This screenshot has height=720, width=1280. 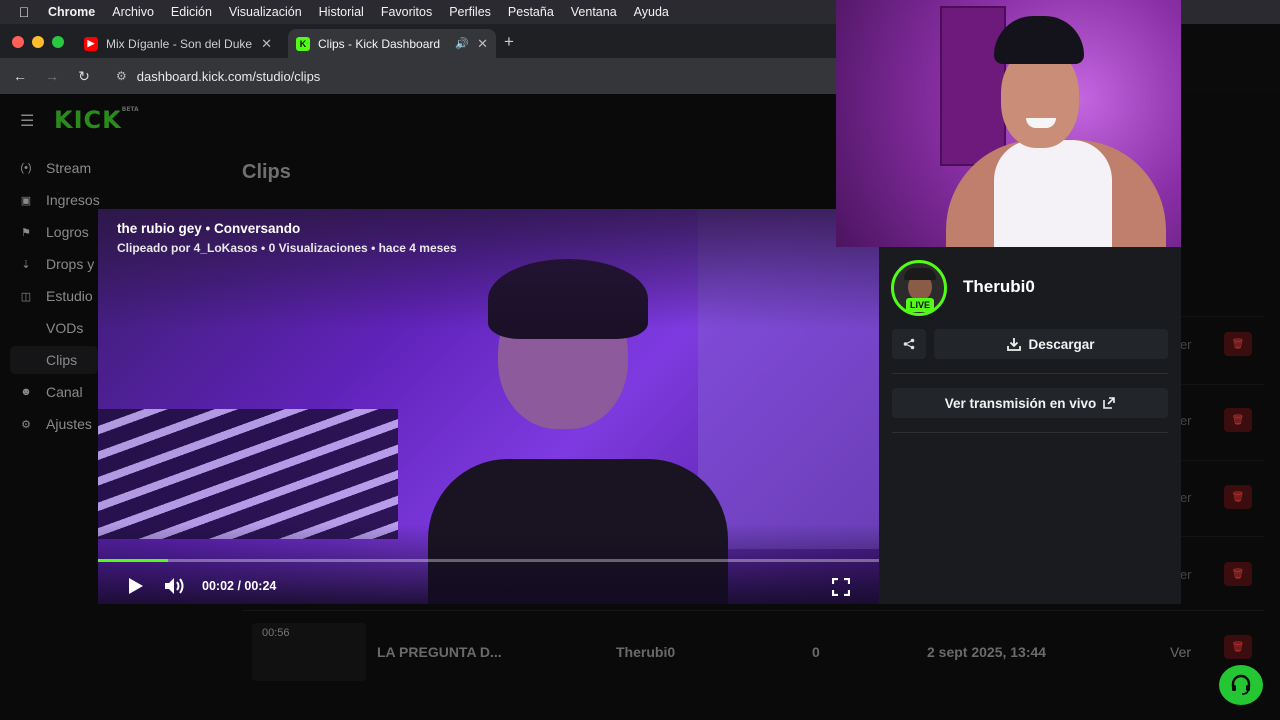 What do you see at coordinates (26, 424) in the screenshot?
I see `gear-icon: ⚙` at bounding box center [26, 424].